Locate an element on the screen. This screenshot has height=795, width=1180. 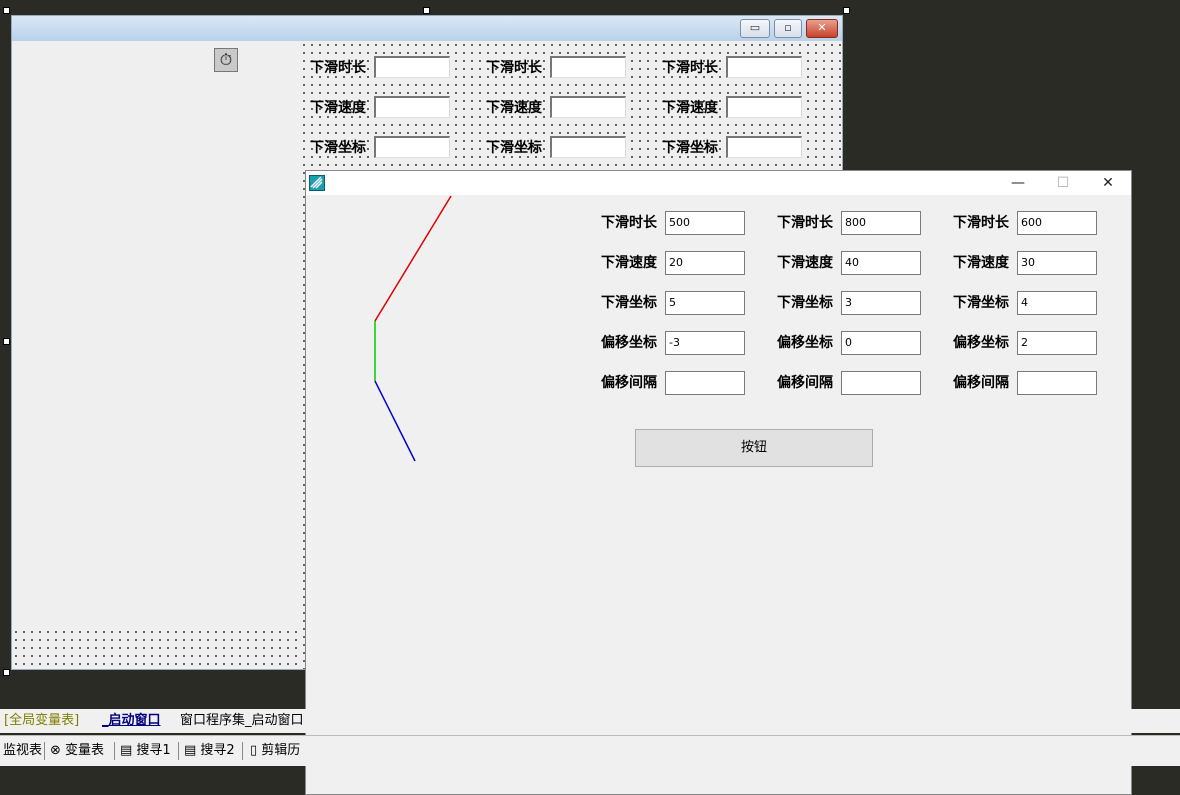
clipboard-history-button: ▯ 剪辑历 is located at coordinates (275, 751).